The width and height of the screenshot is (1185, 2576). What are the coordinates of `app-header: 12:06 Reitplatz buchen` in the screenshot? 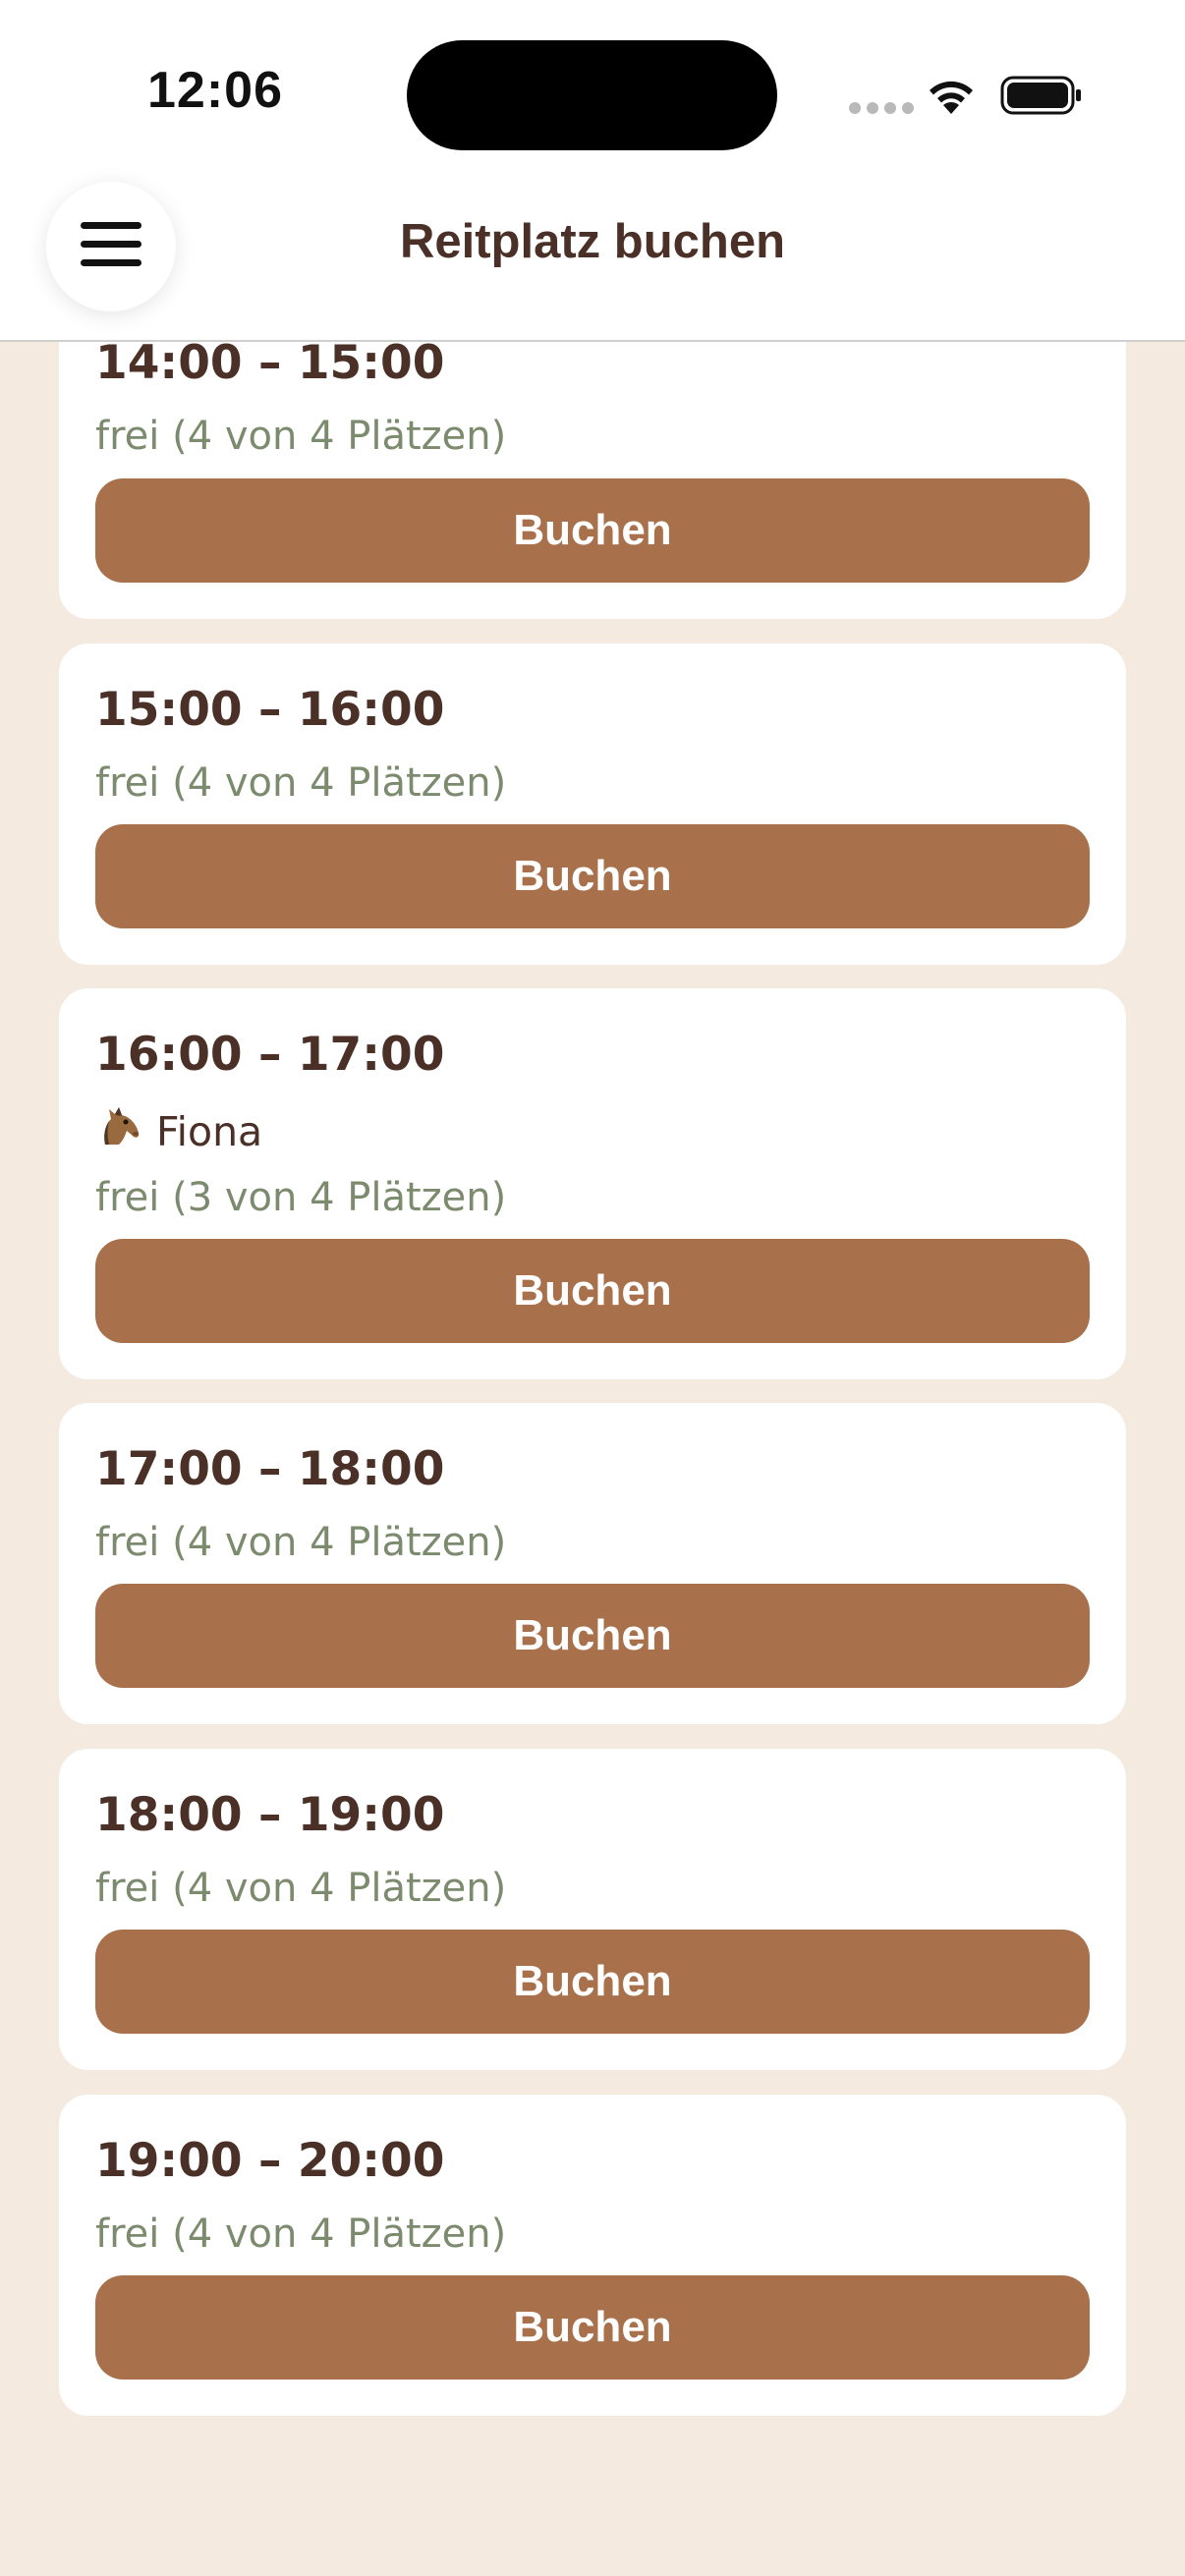 It's located at (592, 171).